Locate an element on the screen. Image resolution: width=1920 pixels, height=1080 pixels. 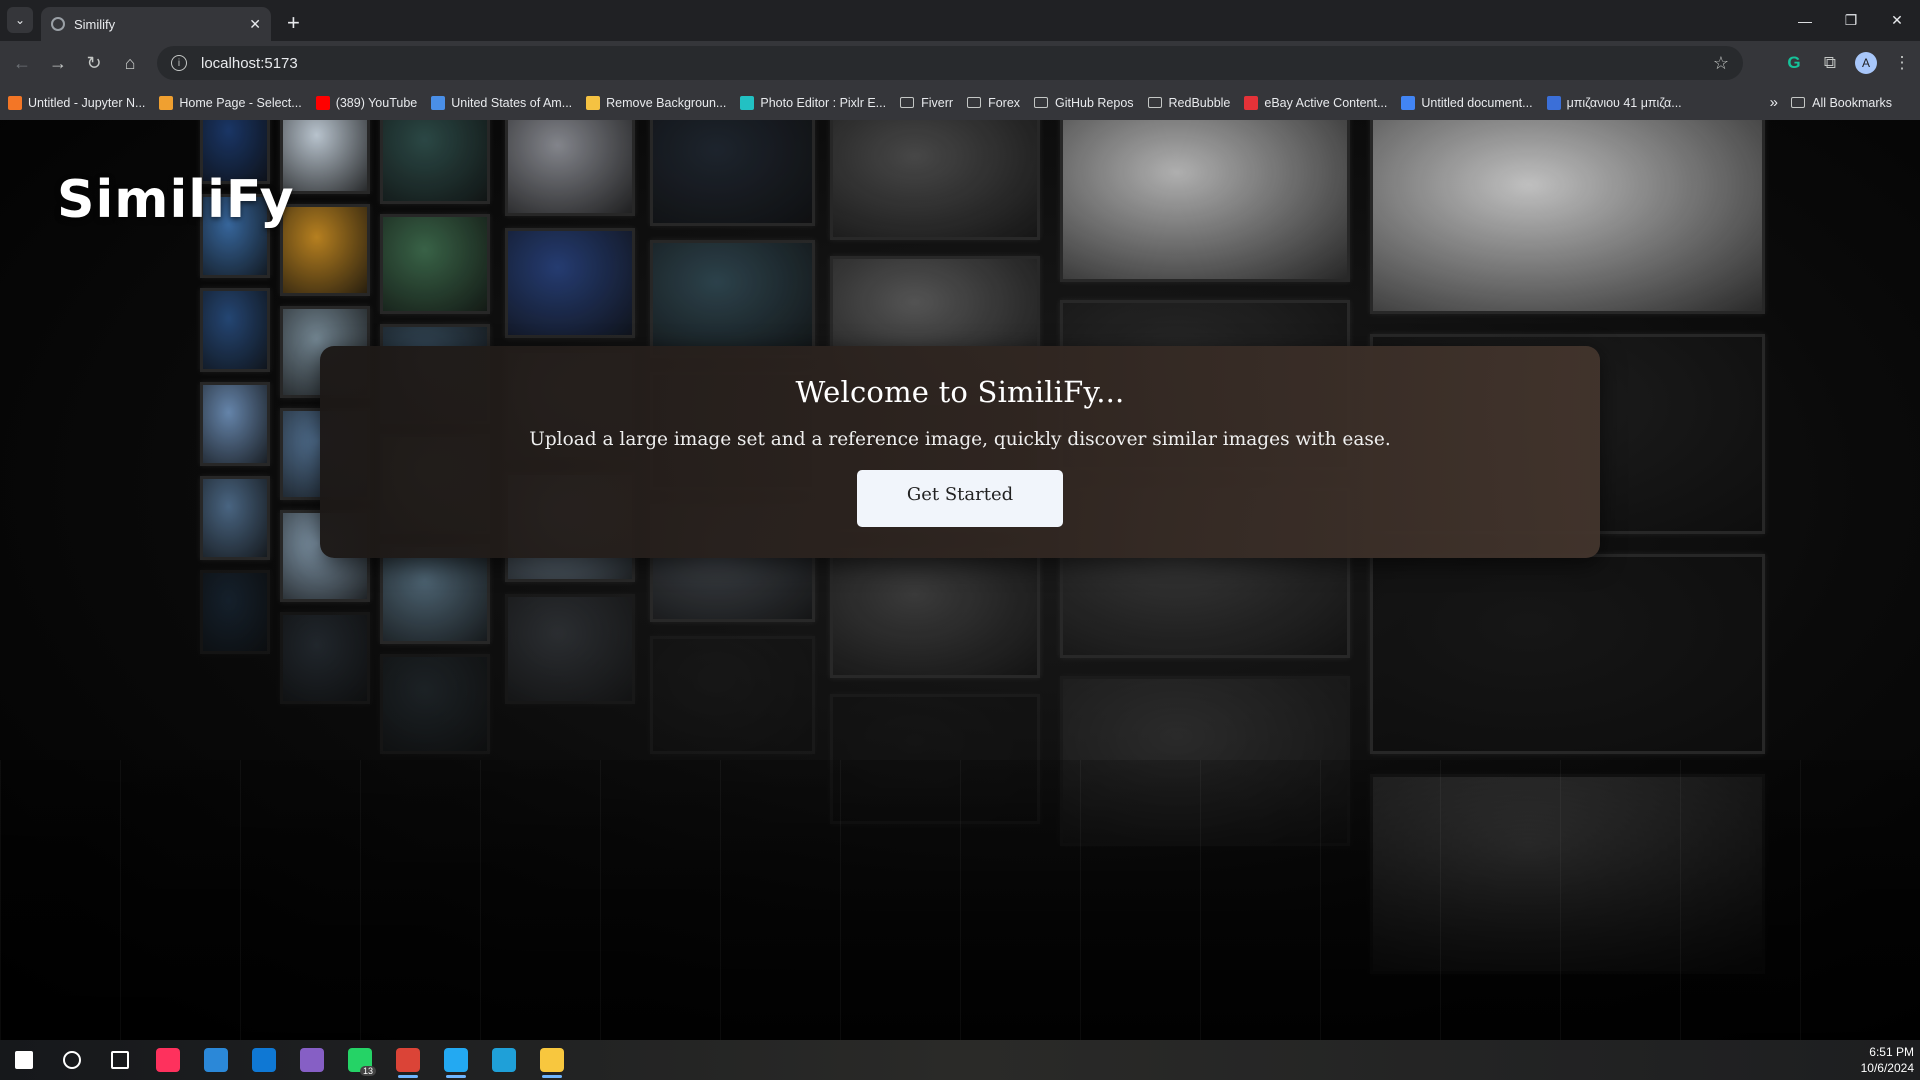
visual-studio-icon is located at coordinates (312, 1060).